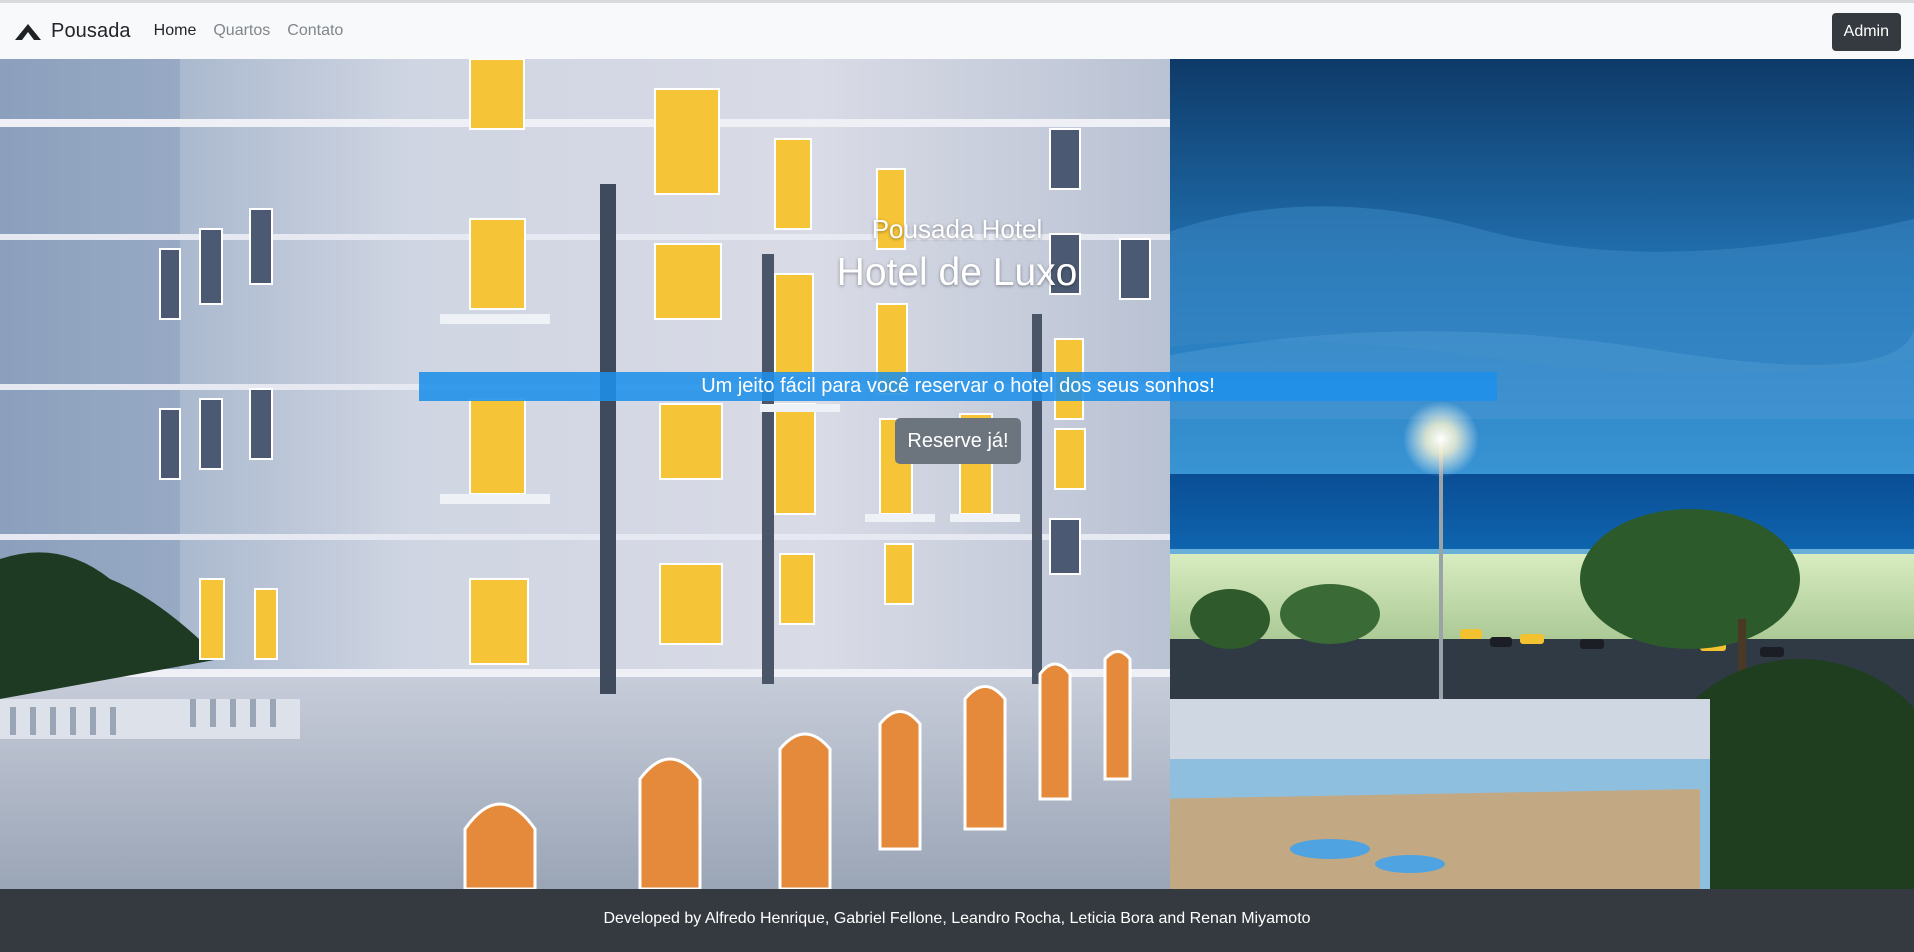 The image size is (1914, 952). I want to click on top-navbar: Pousada Home Quartos Contato Admin, so click(957, 29).